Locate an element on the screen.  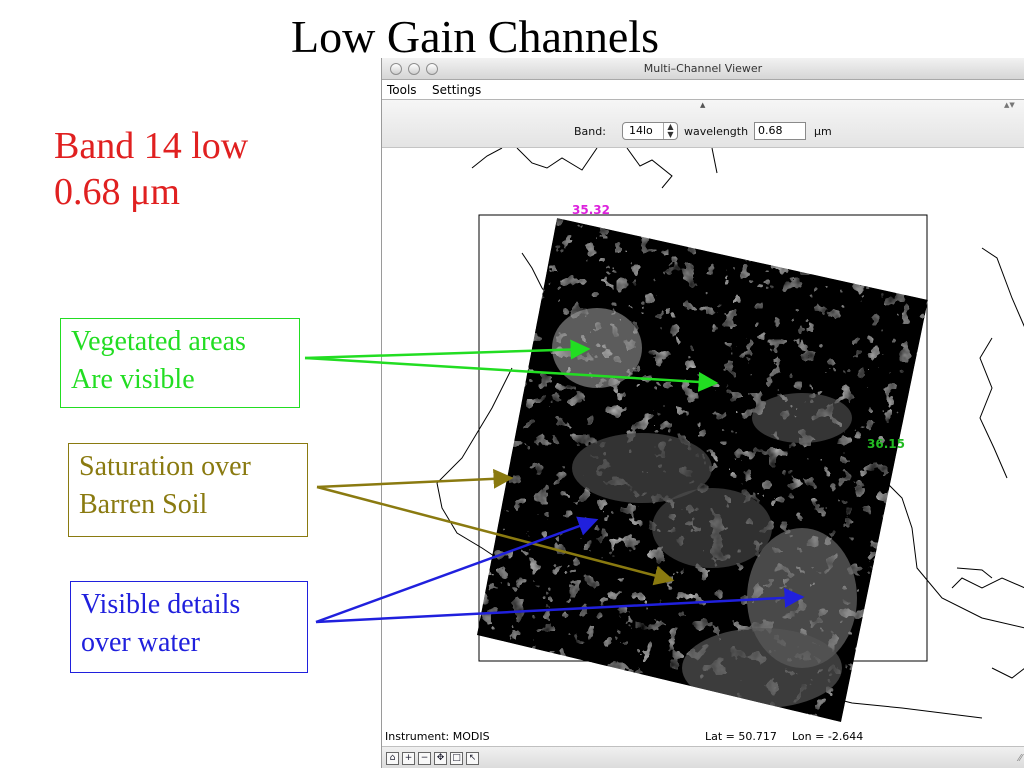
collapse-icon: ▲ is located at coordinates (702, 105).